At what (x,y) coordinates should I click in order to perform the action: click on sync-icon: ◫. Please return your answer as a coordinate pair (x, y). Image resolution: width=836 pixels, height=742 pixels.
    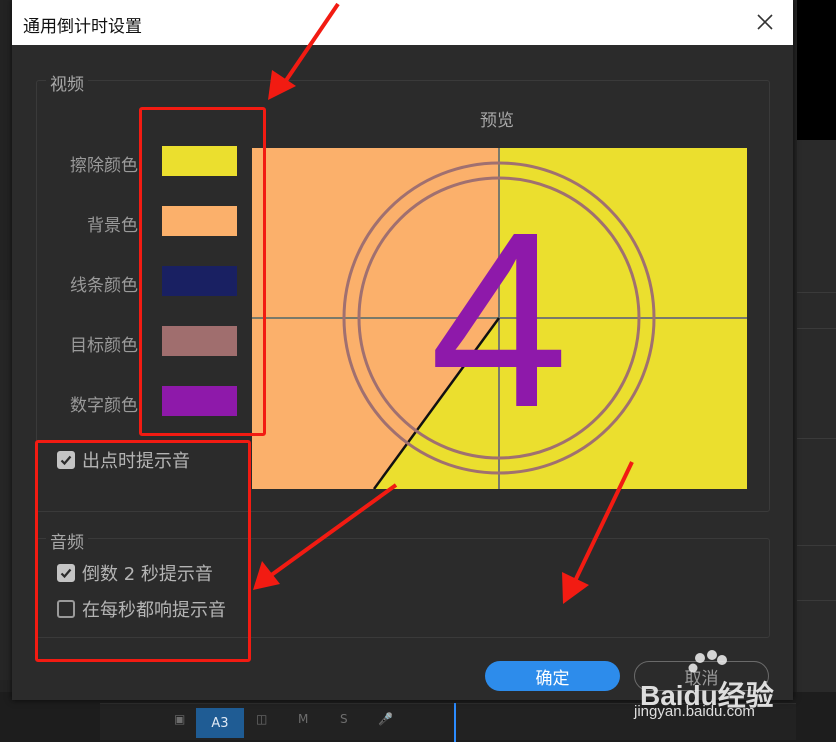
    Looking at the image, I should click on (261, 719).